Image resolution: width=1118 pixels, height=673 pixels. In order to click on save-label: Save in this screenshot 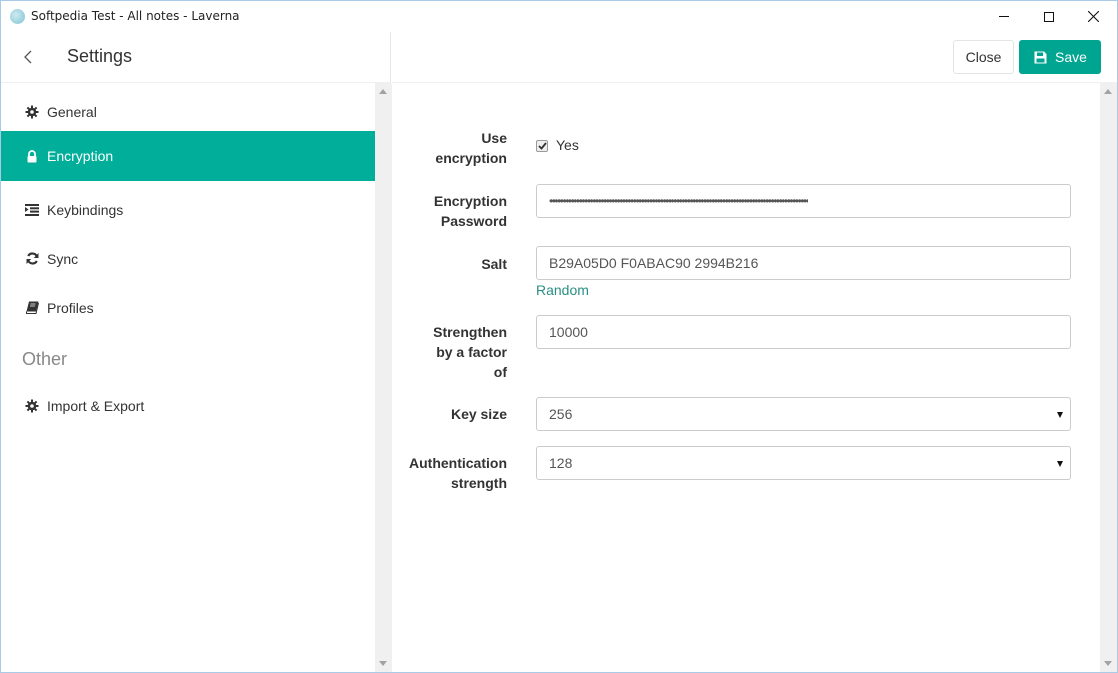, I will do `click(1071, 57)`.